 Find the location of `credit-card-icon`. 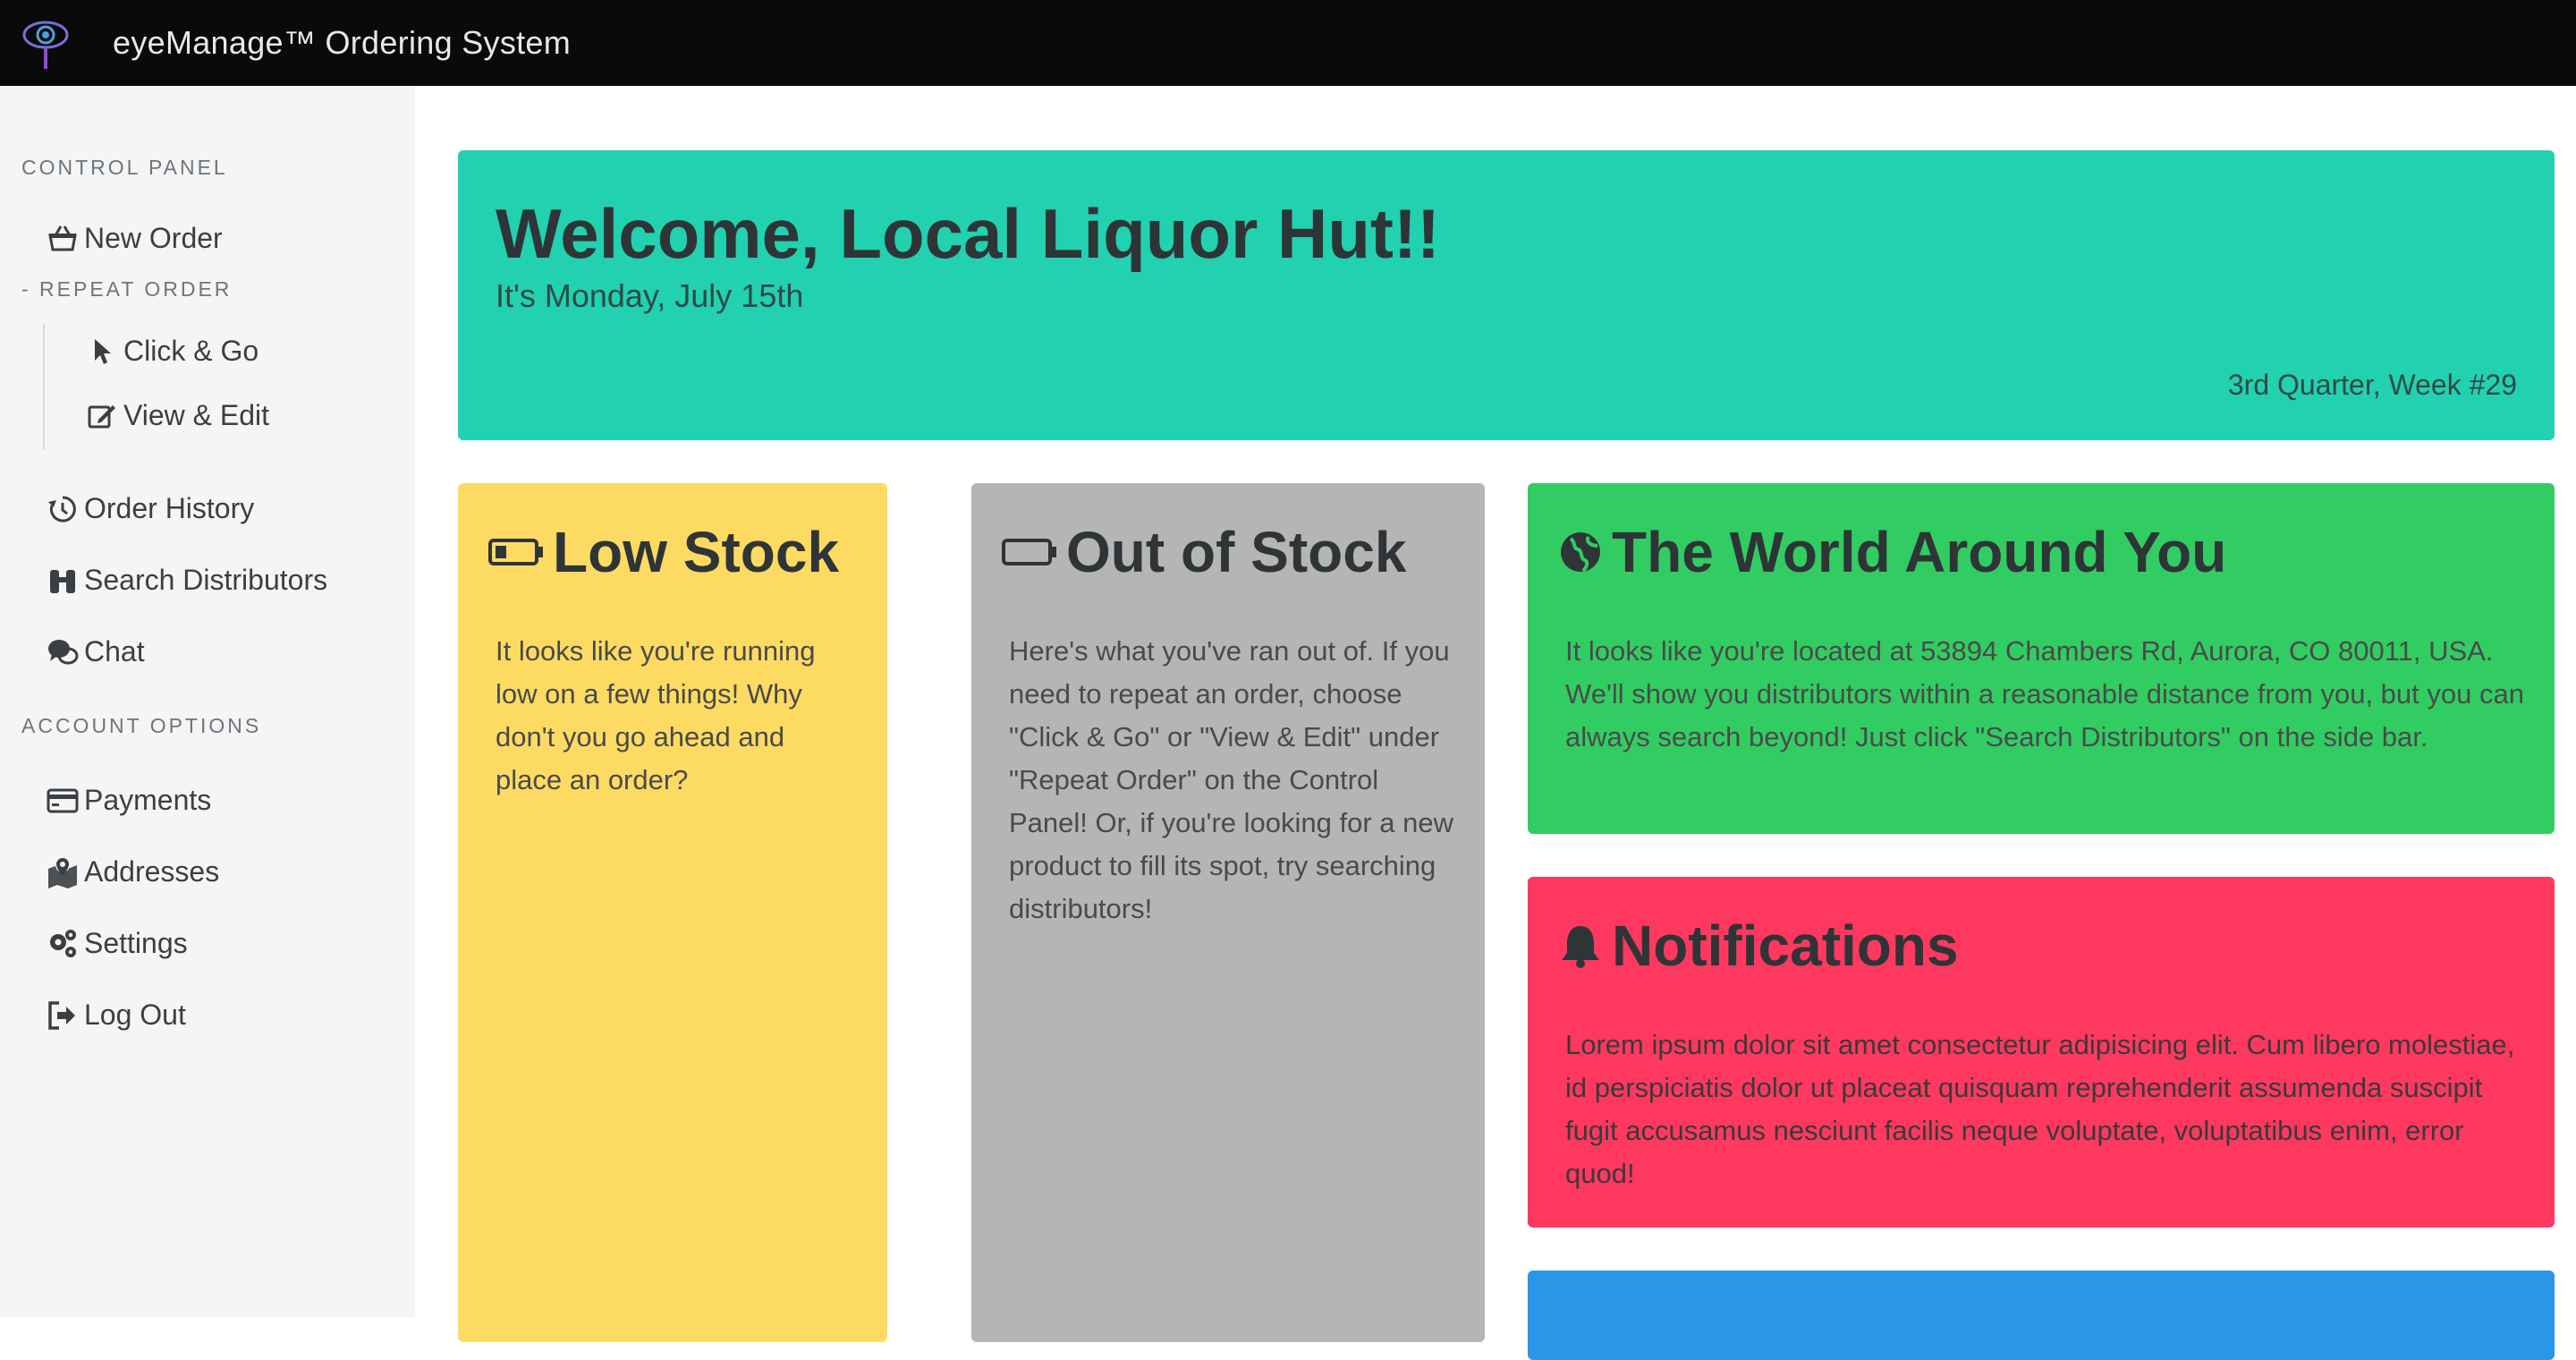

credit-card-icon is located at coordinates (63, 800).